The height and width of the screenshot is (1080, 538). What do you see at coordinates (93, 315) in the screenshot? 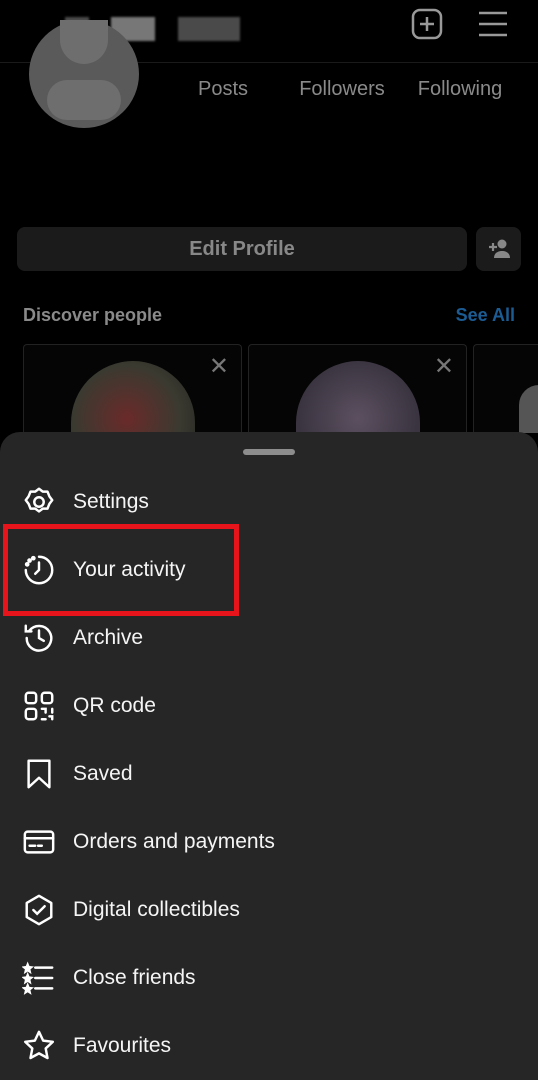
I see `discover-people-title: Discover people` at bounding box center [93, 315].